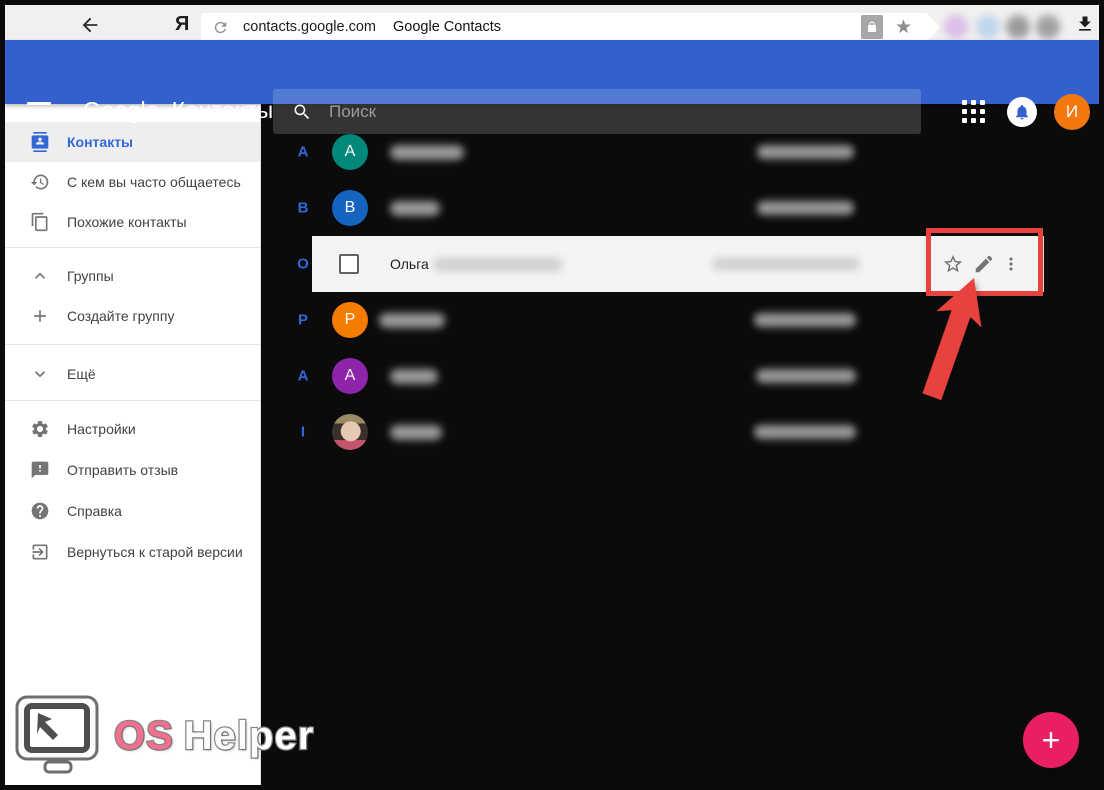  What do you see at coordinates (220, 27) in the screenshot?
I see `reload-icon` at bounding box center [220, 27].